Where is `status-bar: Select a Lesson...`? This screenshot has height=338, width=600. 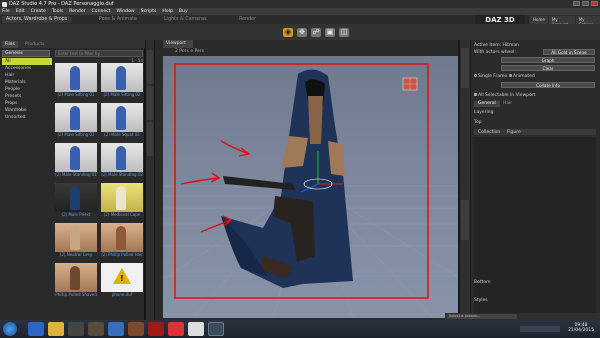
status-bar: Select a Lesson... is located at coordinates (522, 316).